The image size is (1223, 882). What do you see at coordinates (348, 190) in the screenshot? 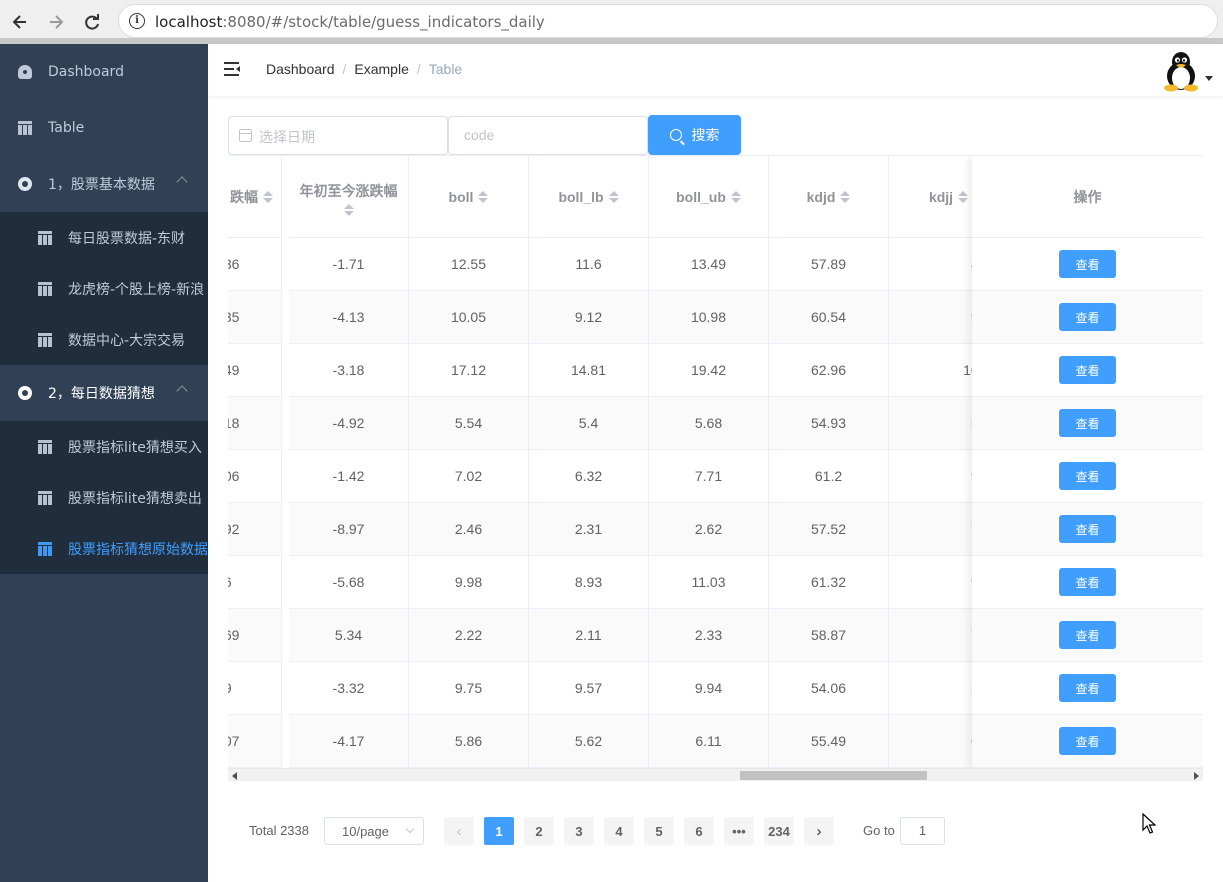
I see `column-header-label: 年初至今涨跌幅` at bounding box center [348, 190].